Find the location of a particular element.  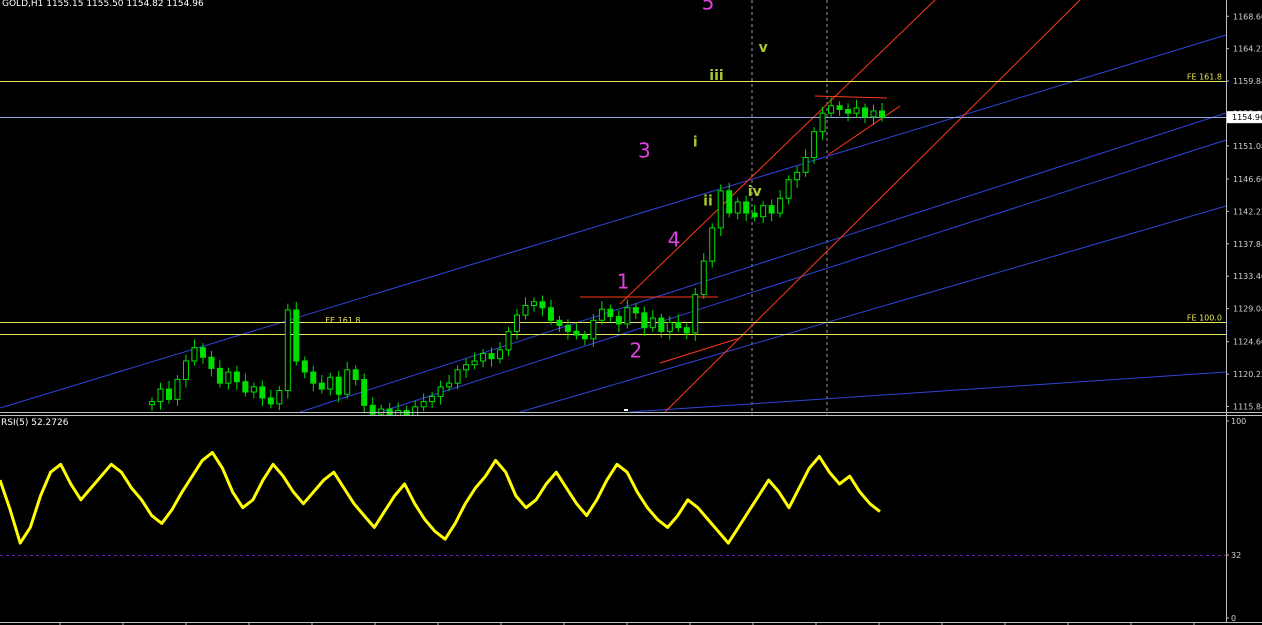

rsi-tick-label: 100 is located at coordinates (1238, 421).